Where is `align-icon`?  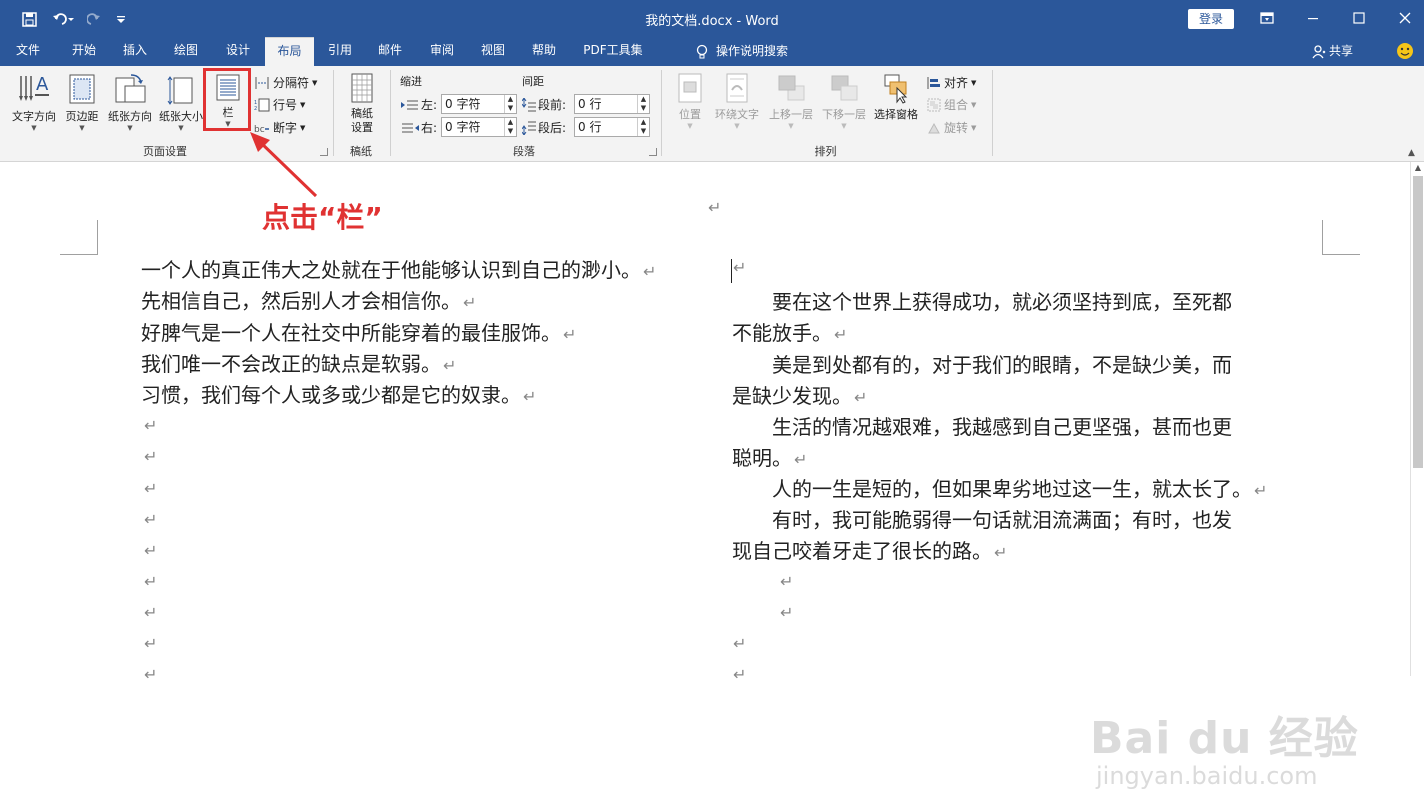
align-icon is located at coordinates (933, 82).